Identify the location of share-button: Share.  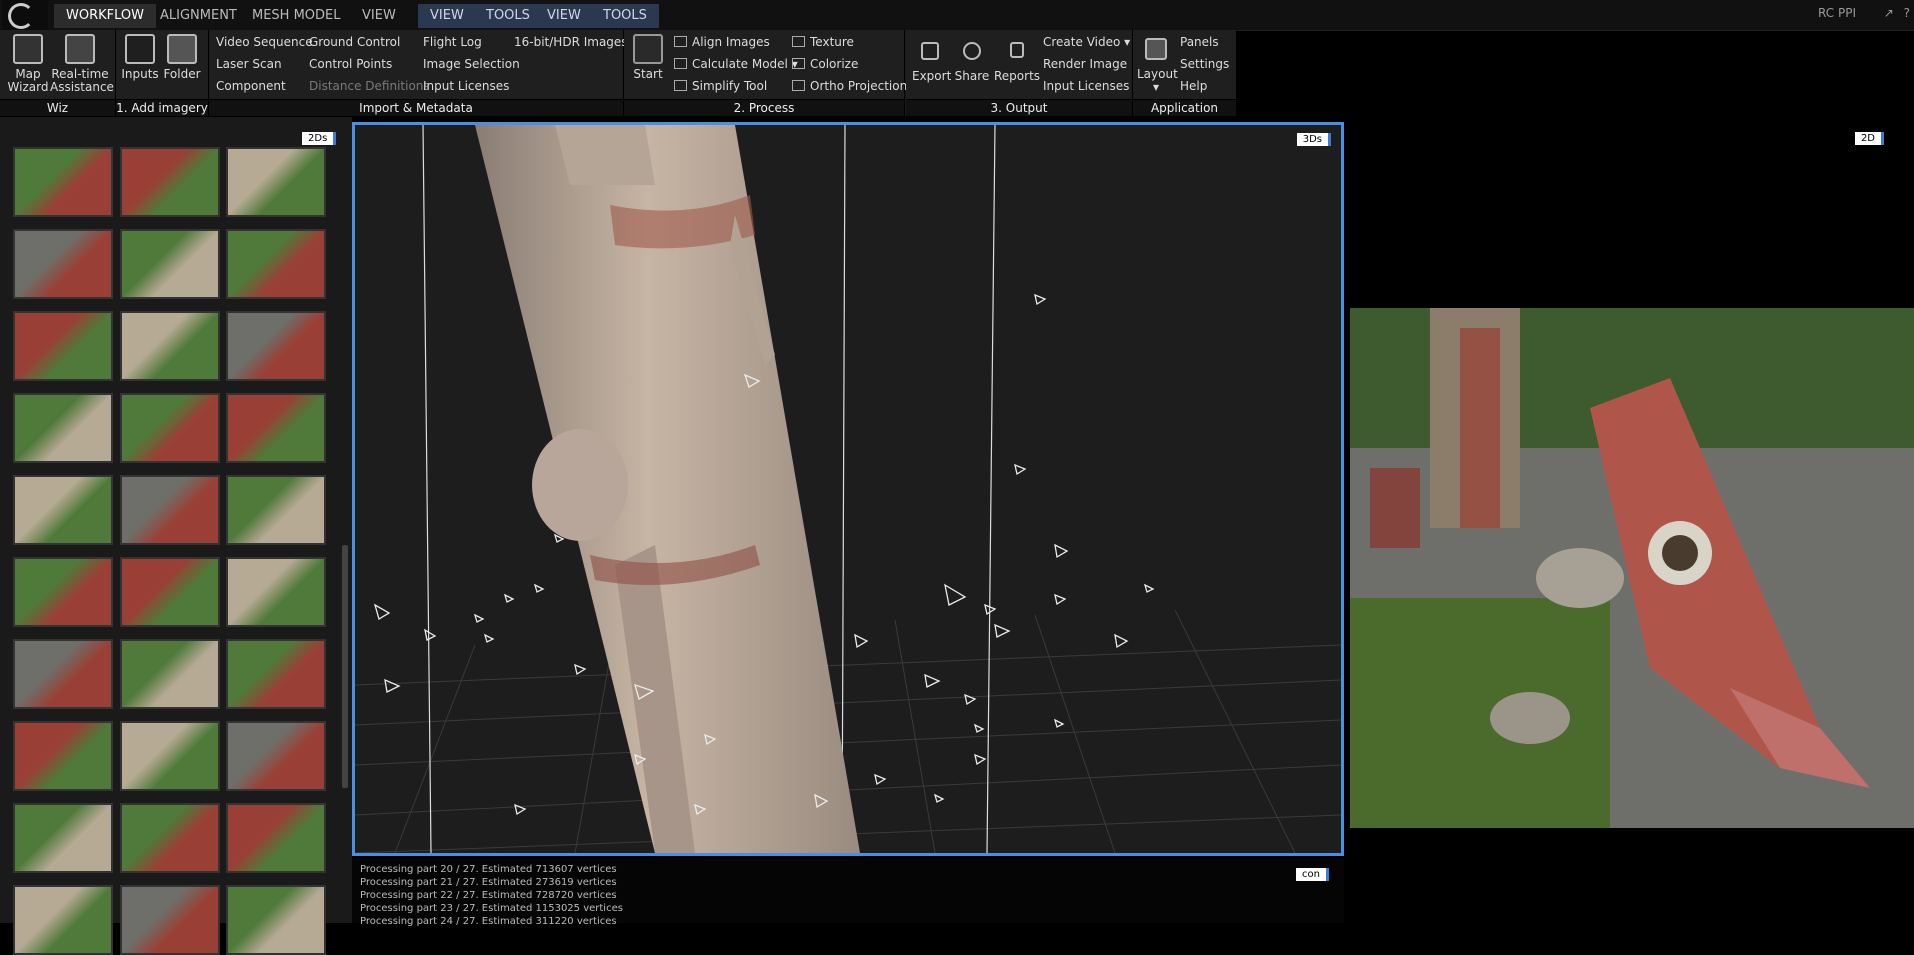
(972, 58).